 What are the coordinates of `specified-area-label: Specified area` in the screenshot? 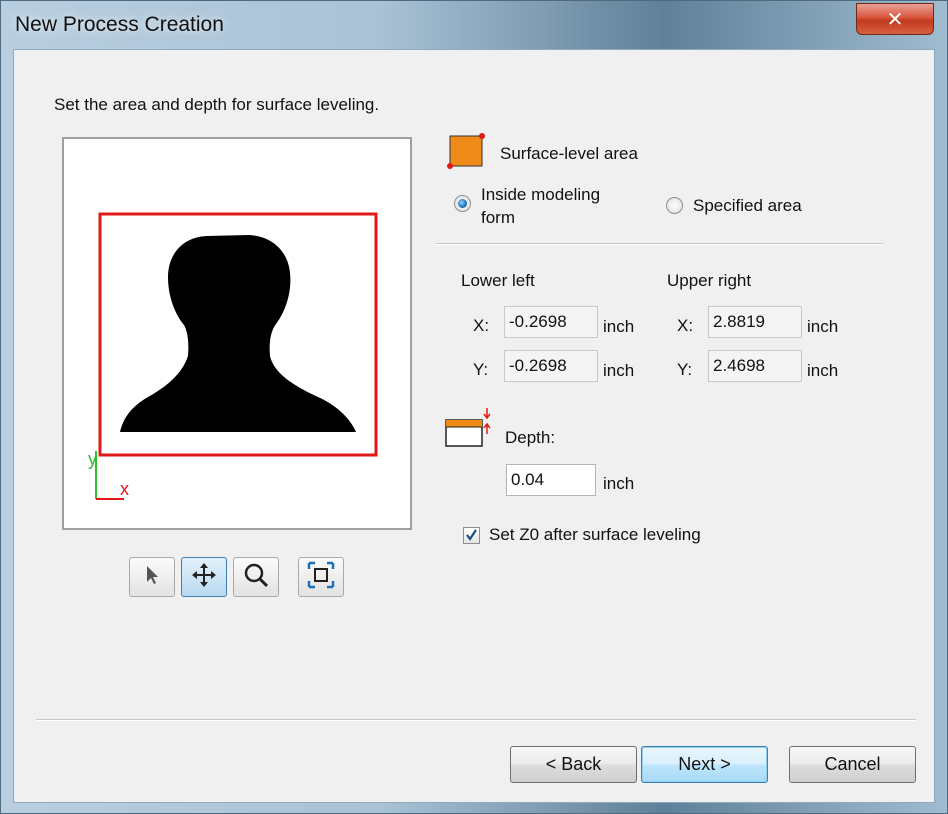 It's located at (747, 206).